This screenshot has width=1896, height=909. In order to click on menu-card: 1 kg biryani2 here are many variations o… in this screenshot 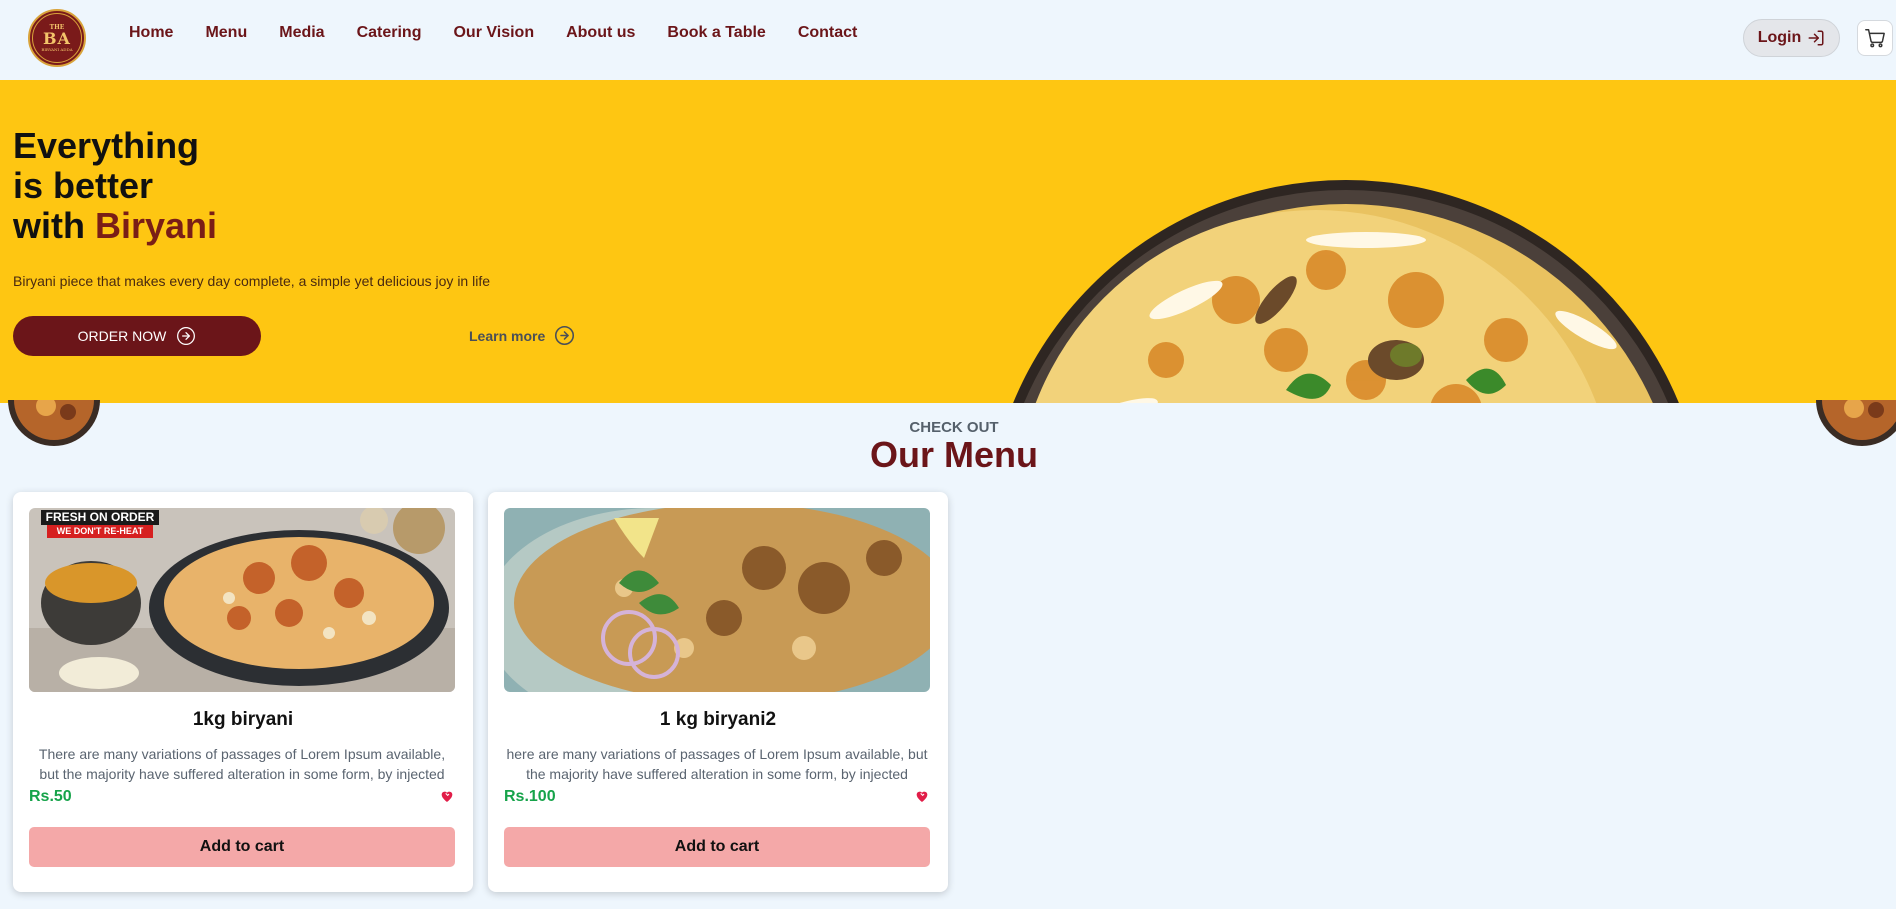, I will do `click(718, 692)`.